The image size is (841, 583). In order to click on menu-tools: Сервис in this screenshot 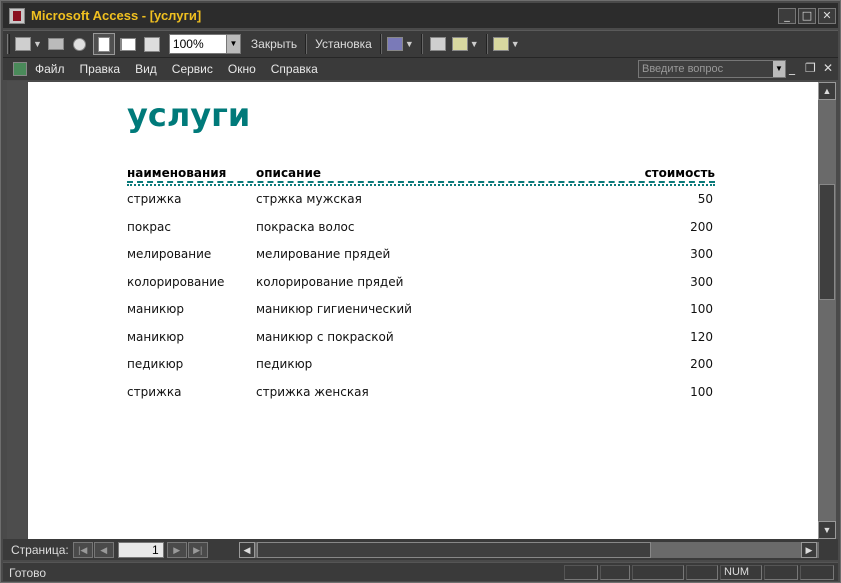, I will do `click(192, 69)`.